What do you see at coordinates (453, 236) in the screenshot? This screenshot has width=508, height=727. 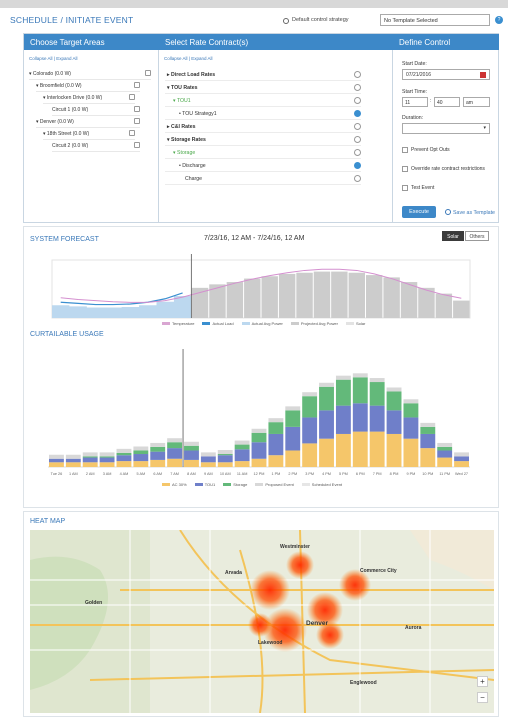 I see `solar-toggle: Solar` at bounding box center [453, 236].